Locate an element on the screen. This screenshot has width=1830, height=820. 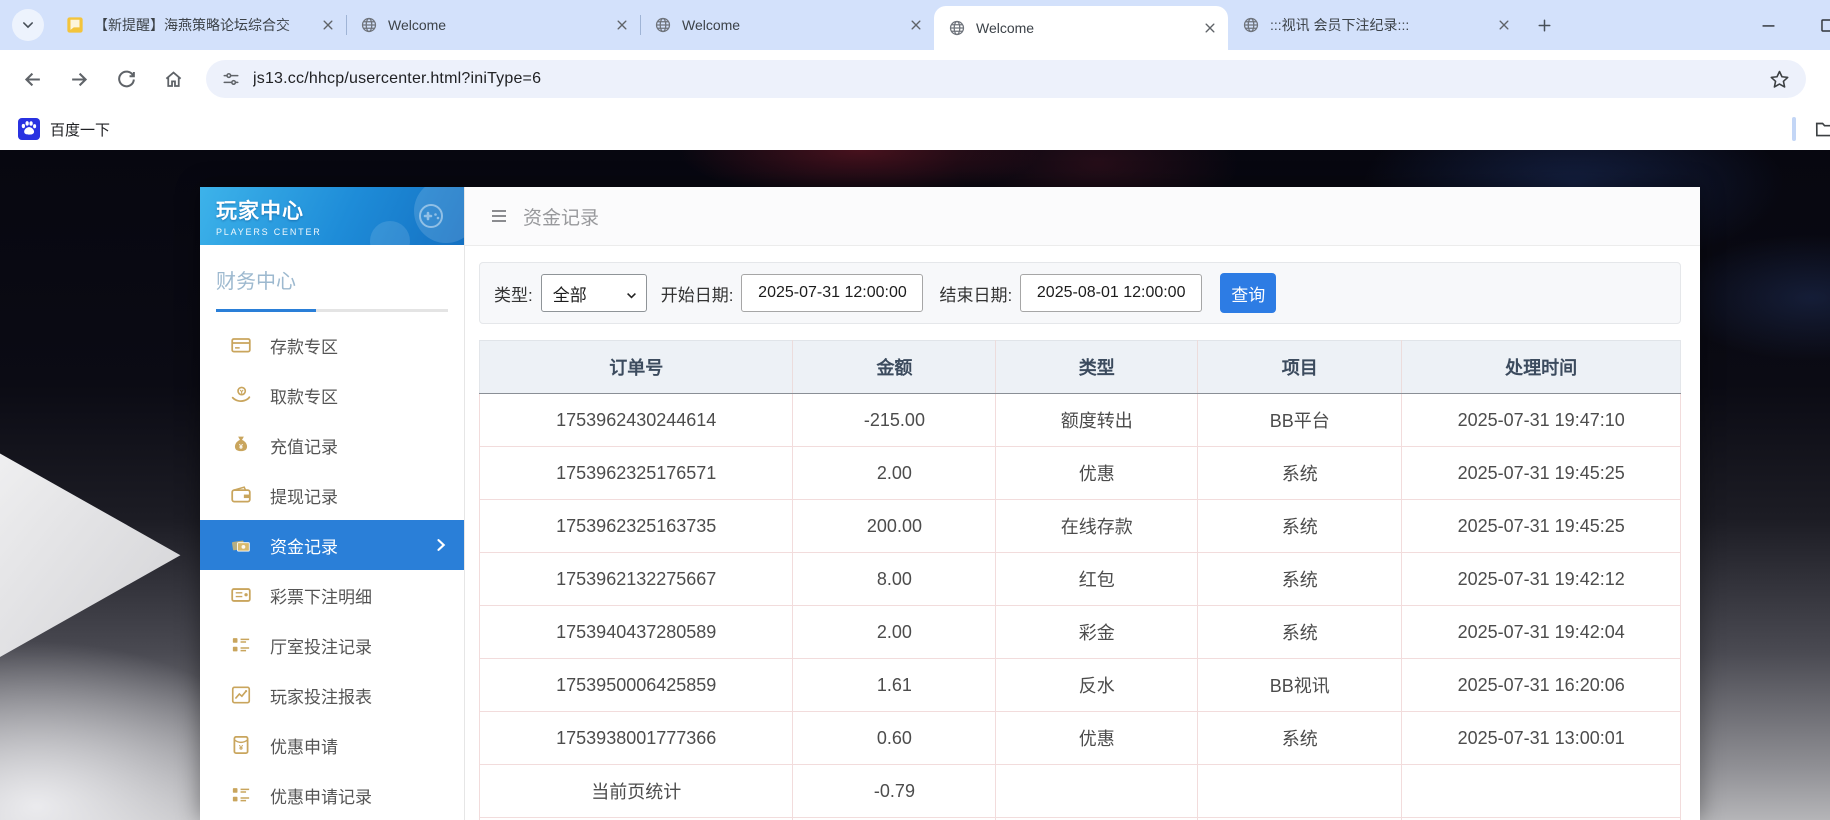
url-text: js13.cc/hhcp/usercenter.html?iniType=6 is located at coordinates (1011, 79).